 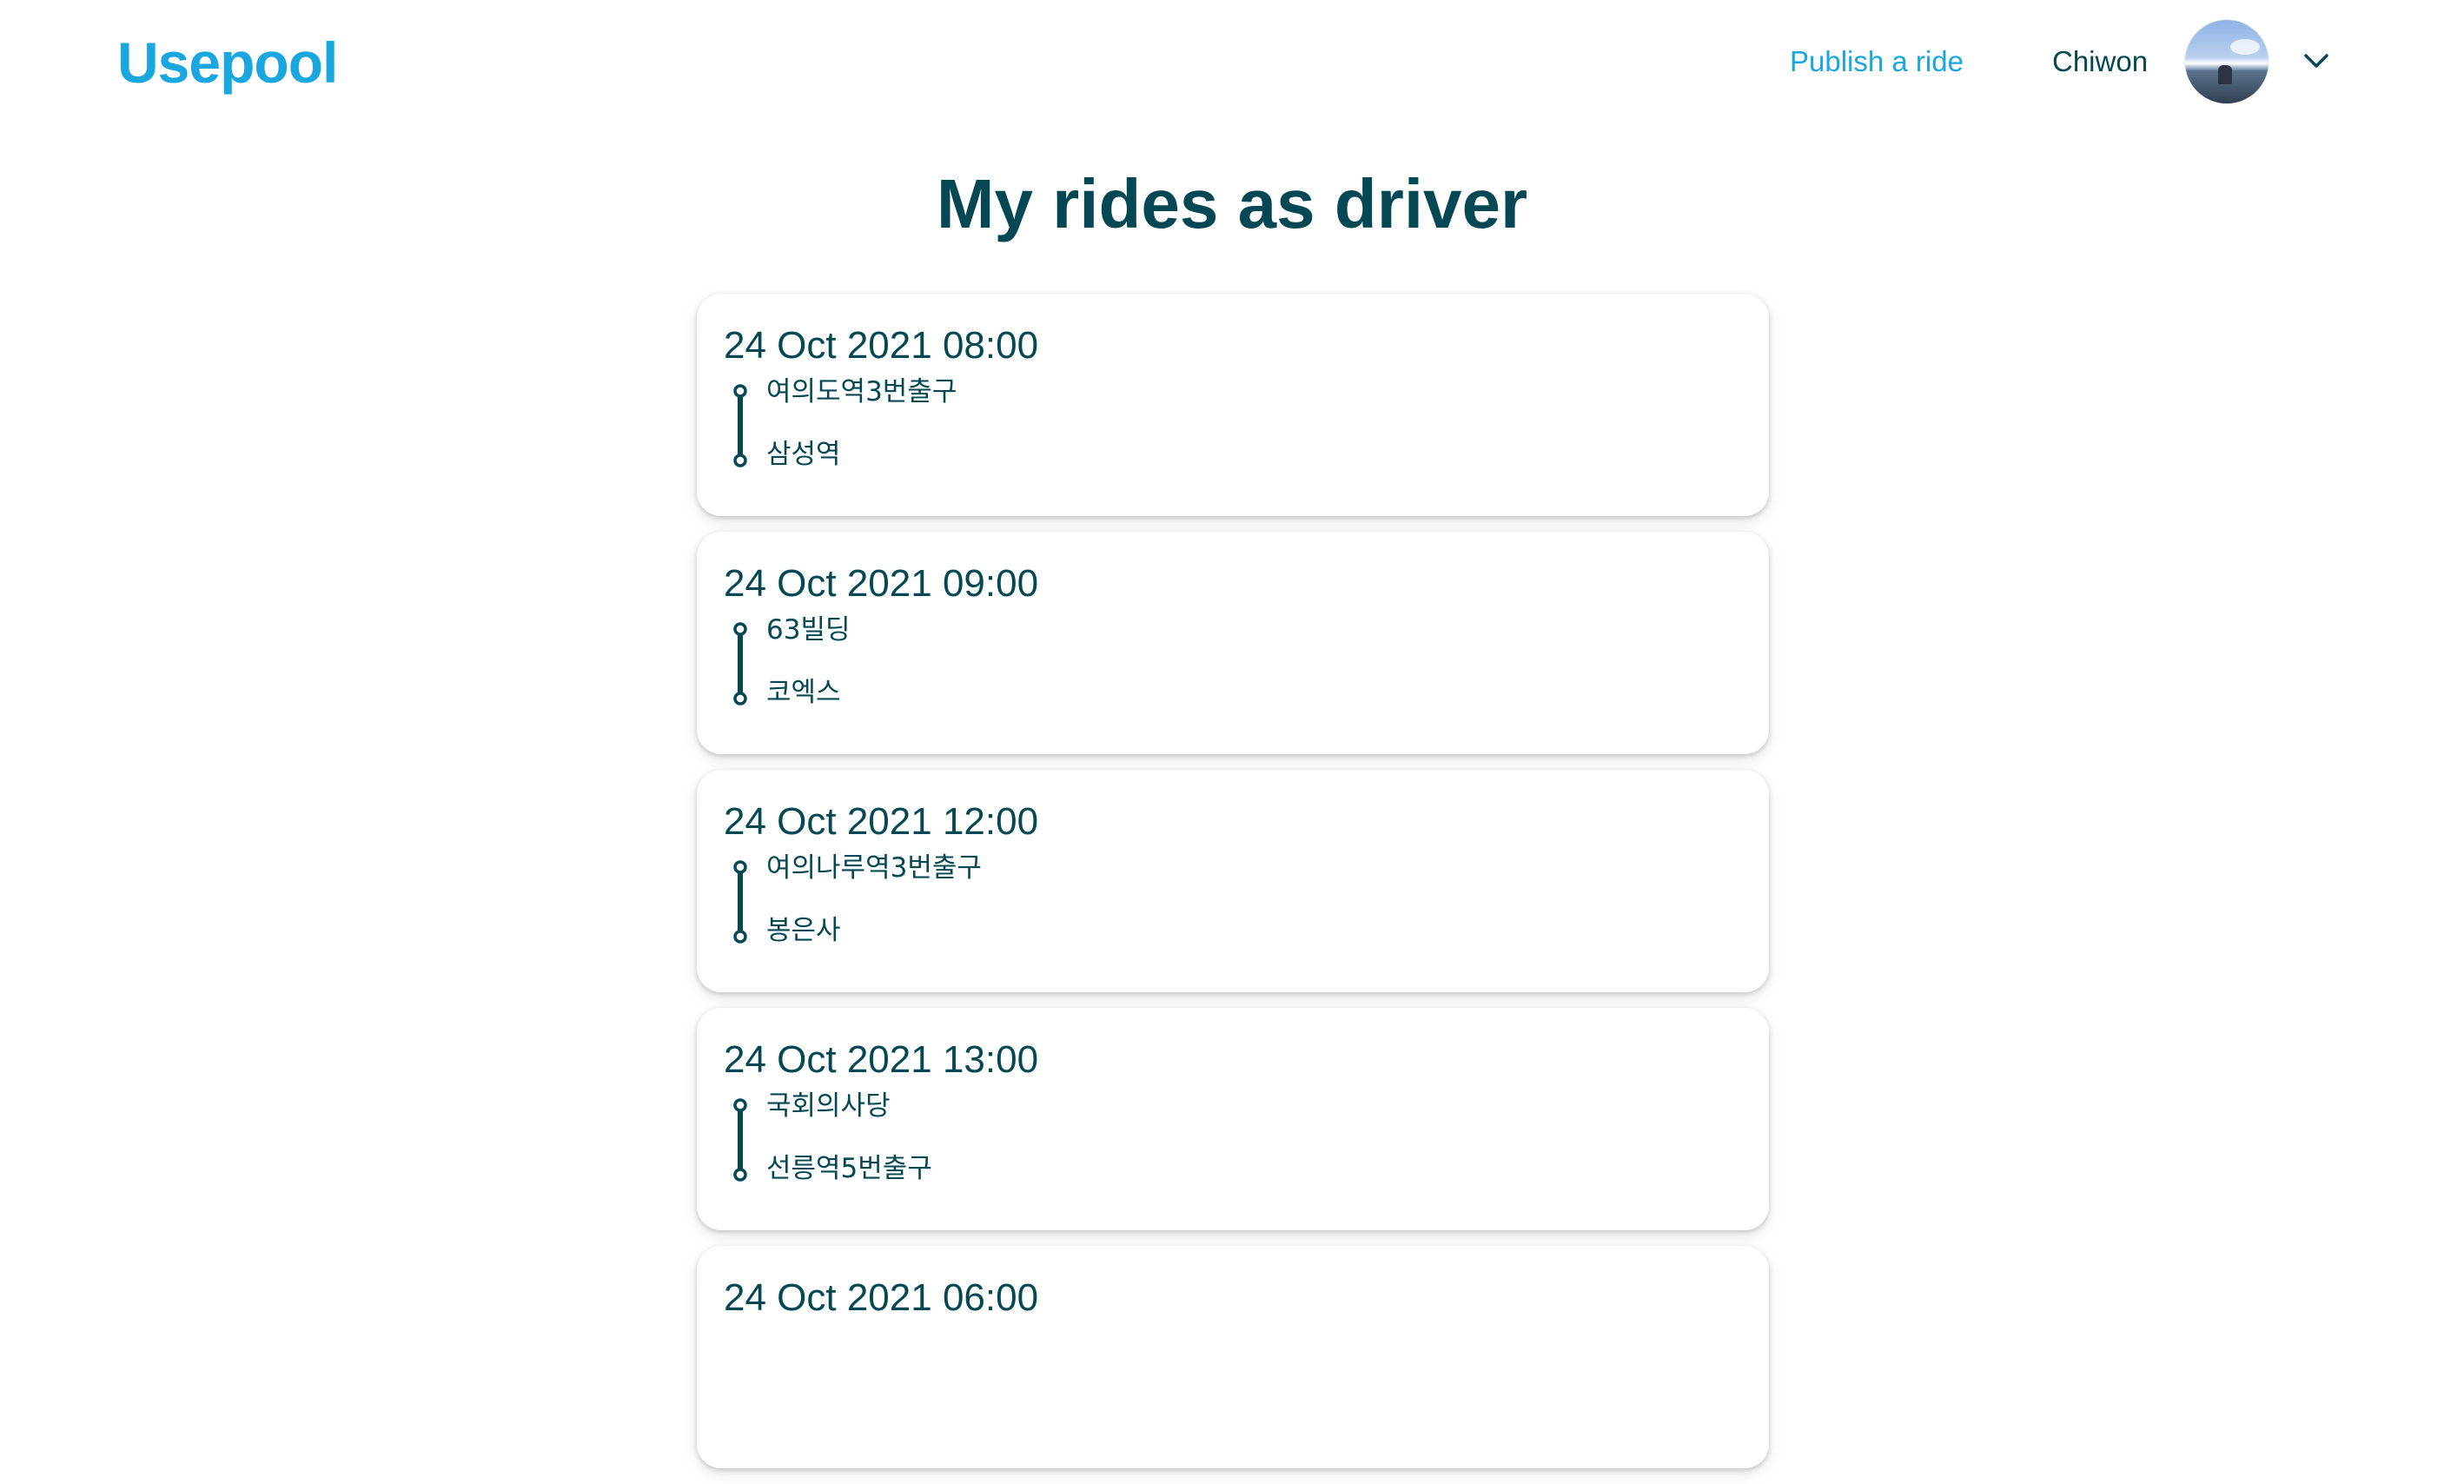 I want to click on ride-datetime: 24 Oct 2021 06:00, so click(x=881, y=1297).